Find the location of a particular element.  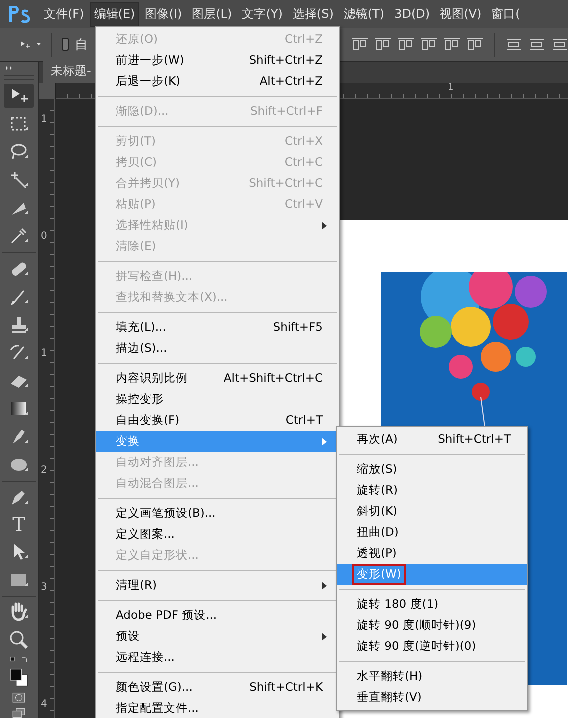

menu-item: 内容识别比例 Alt+Shift+Ctrl+C is located at coordinates (217, 378).